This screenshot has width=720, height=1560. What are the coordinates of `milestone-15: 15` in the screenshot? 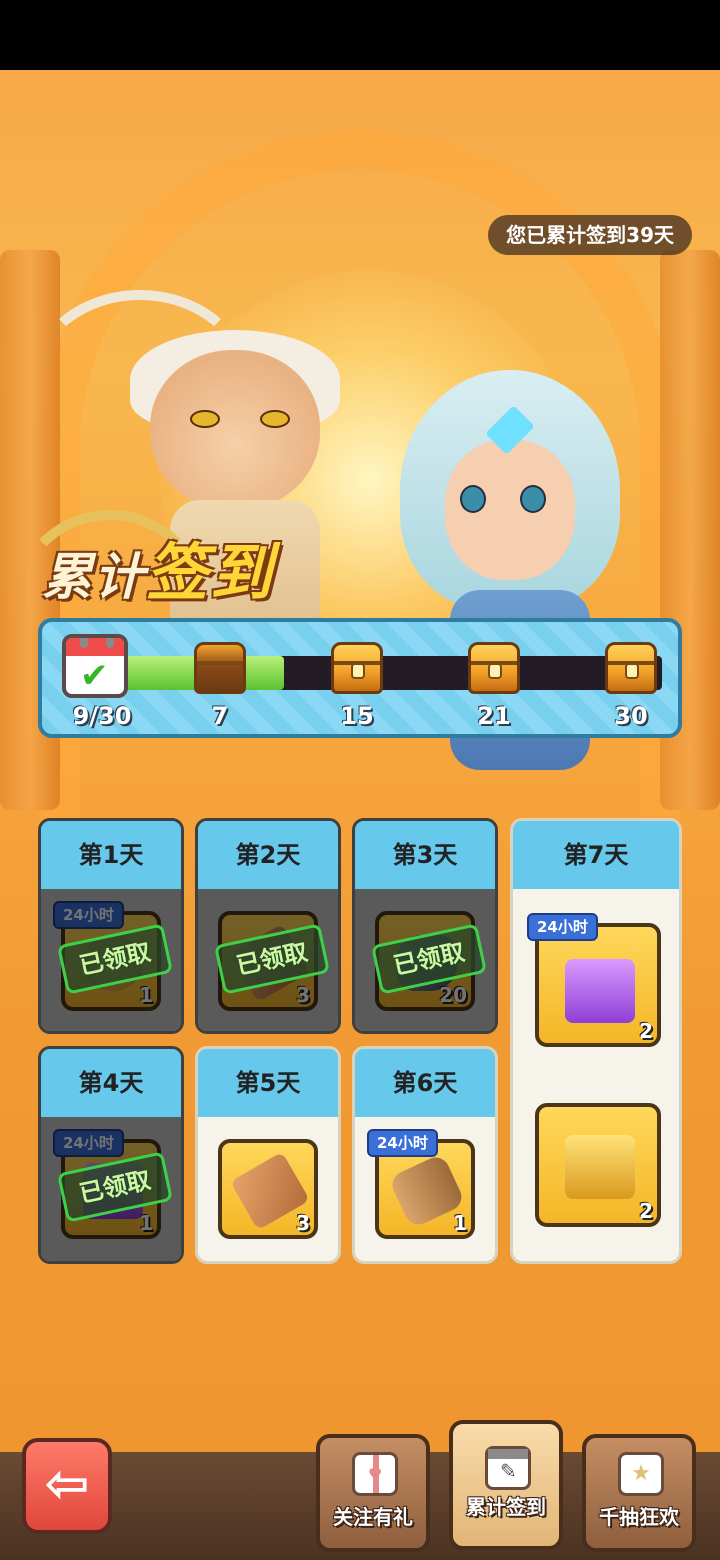 It's located at (357, 686).